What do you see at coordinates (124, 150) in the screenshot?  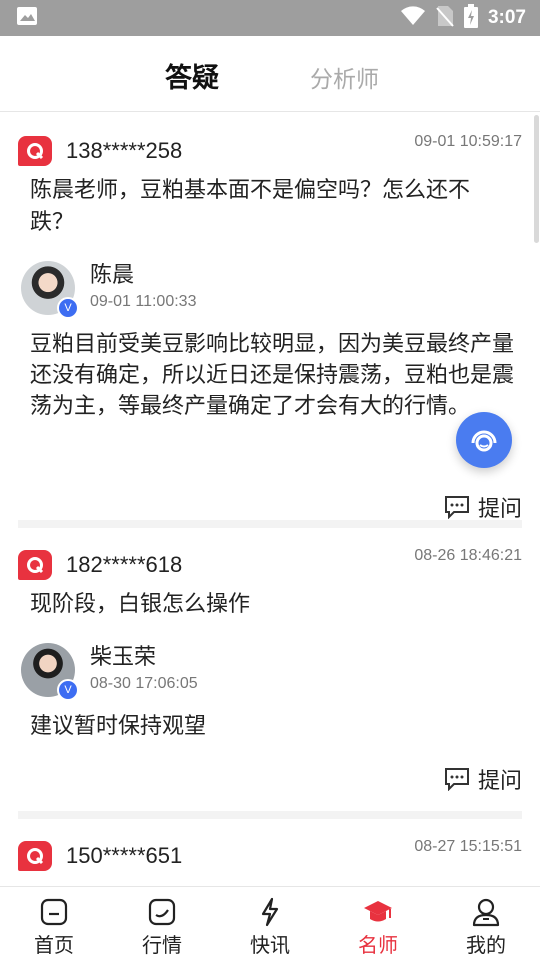 I see `asker-id: 138*****258` at bounding box center [124, 150].